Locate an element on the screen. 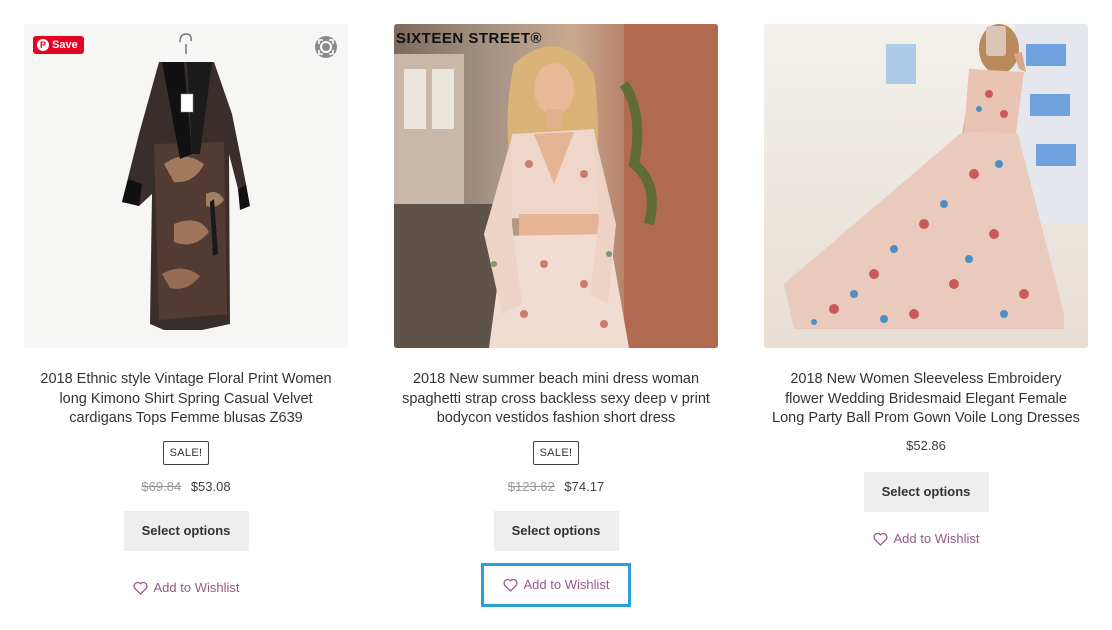  pinterest-save-label: Save is located at coordinates (65, 45).